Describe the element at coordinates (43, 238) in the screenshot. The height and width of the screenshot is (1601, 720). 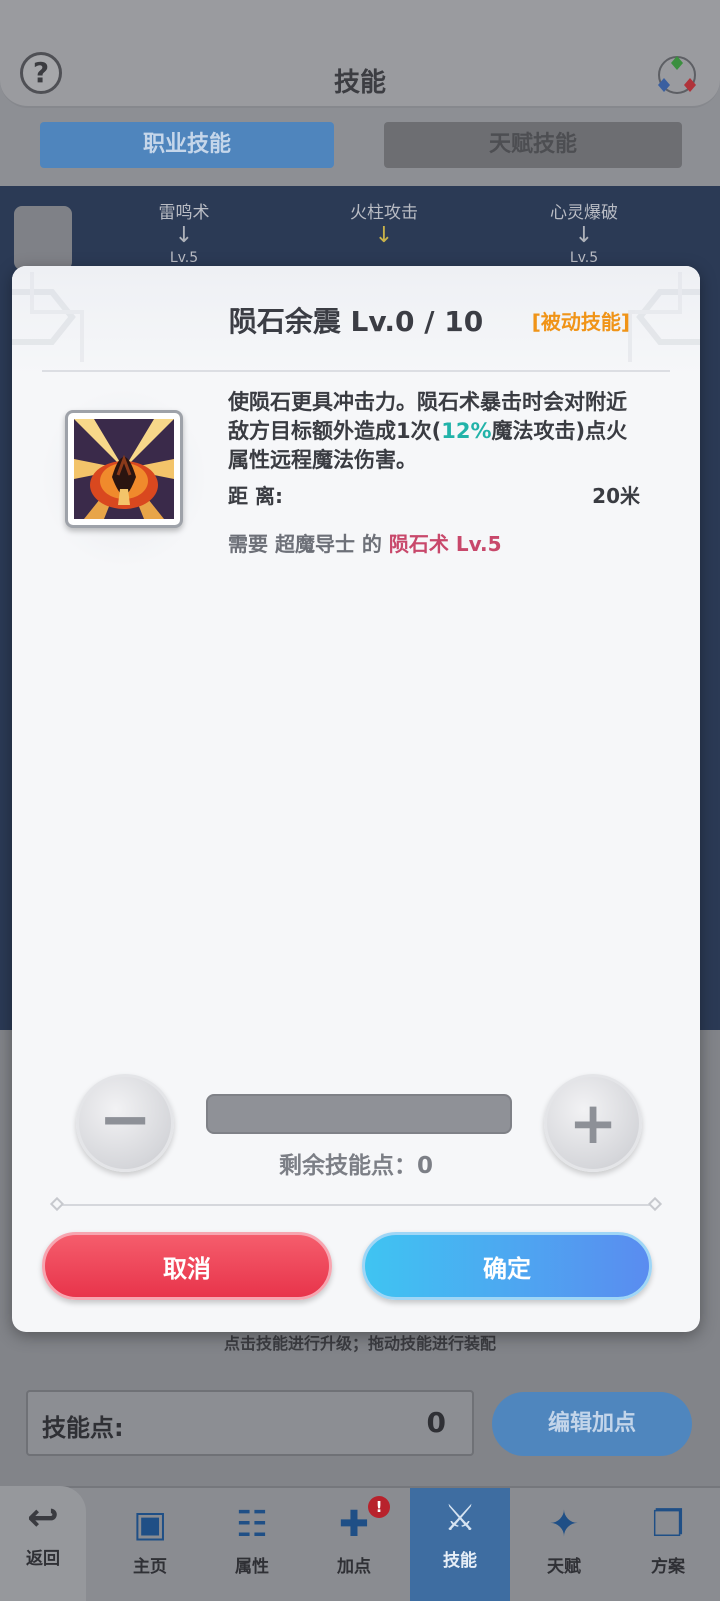
I see `side-tab-rocket` at that location.